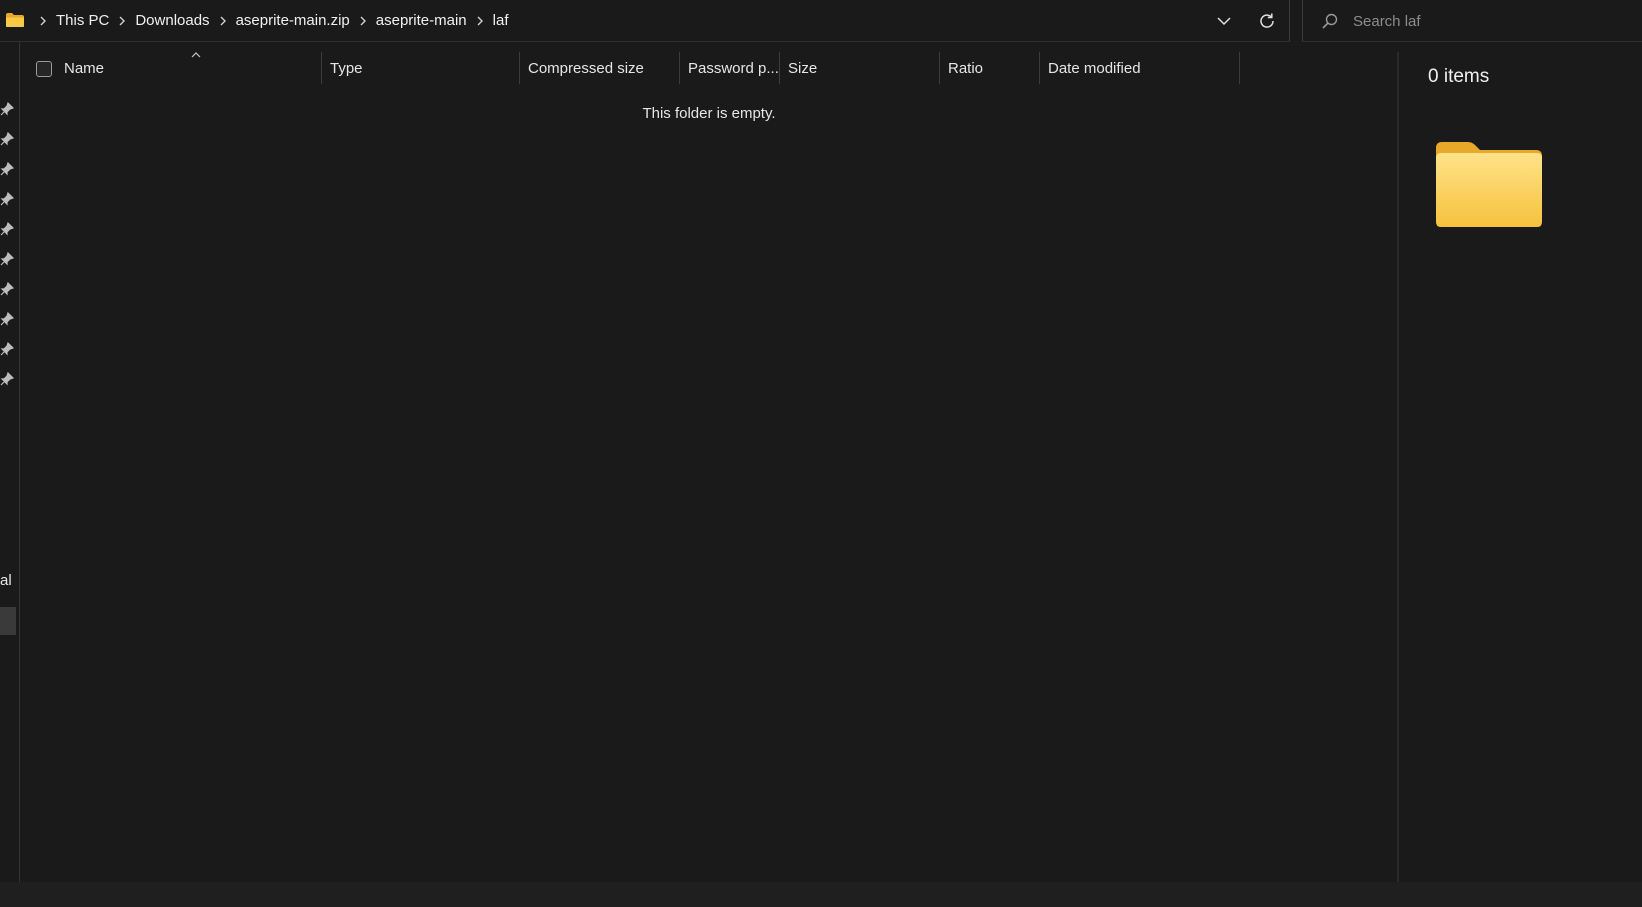  I want to click on chevron-down-icon, so click(1224, 21).